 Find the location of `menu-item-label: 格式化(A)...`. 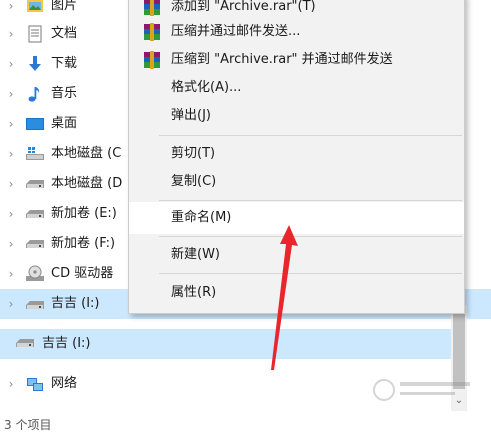

menu-item-label: 格式化(A)... is located at coordinates (206, 87).